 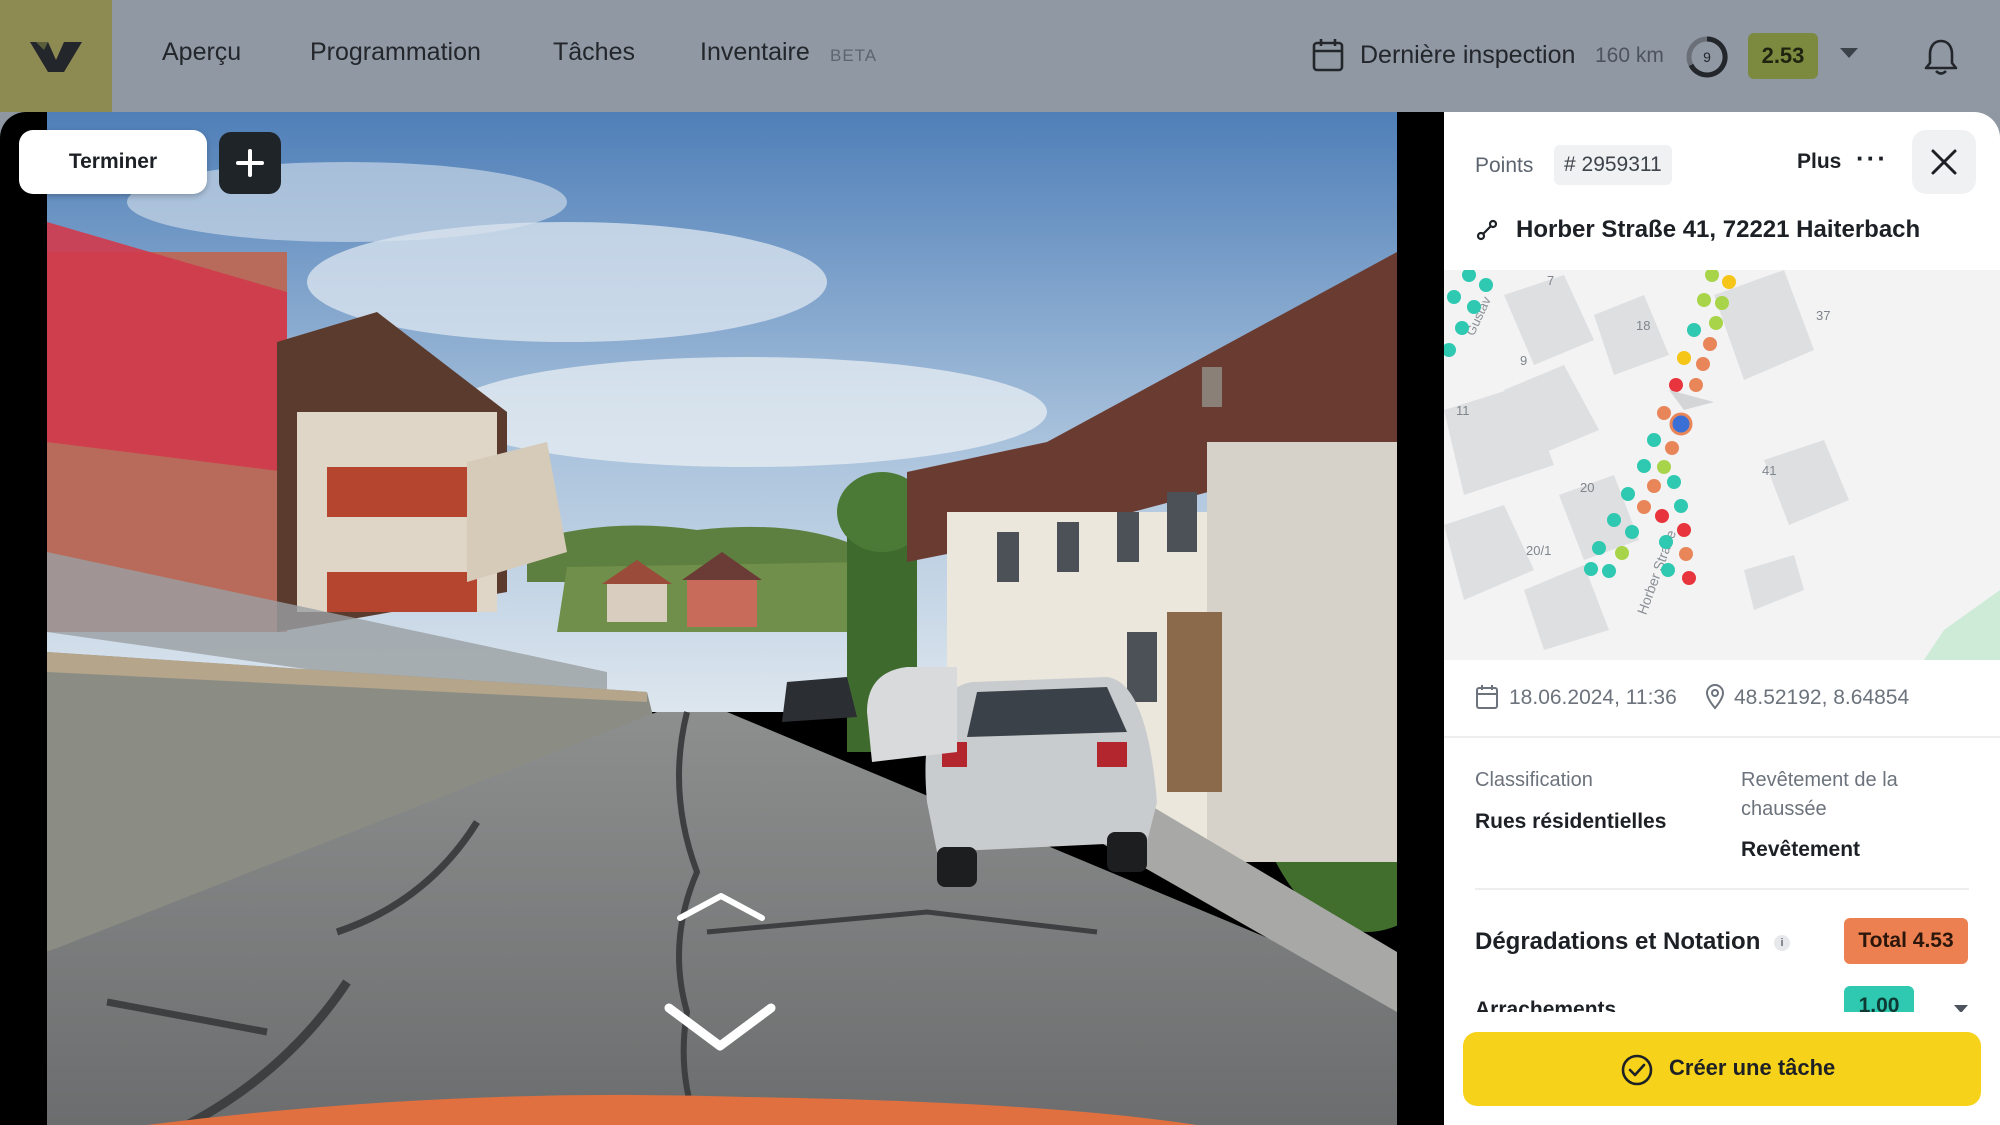 What do you see at coordinates (201, 52) in the screenshot?
I see `nav-item-apercu: Aperçu` at bounding box center [201, 52].